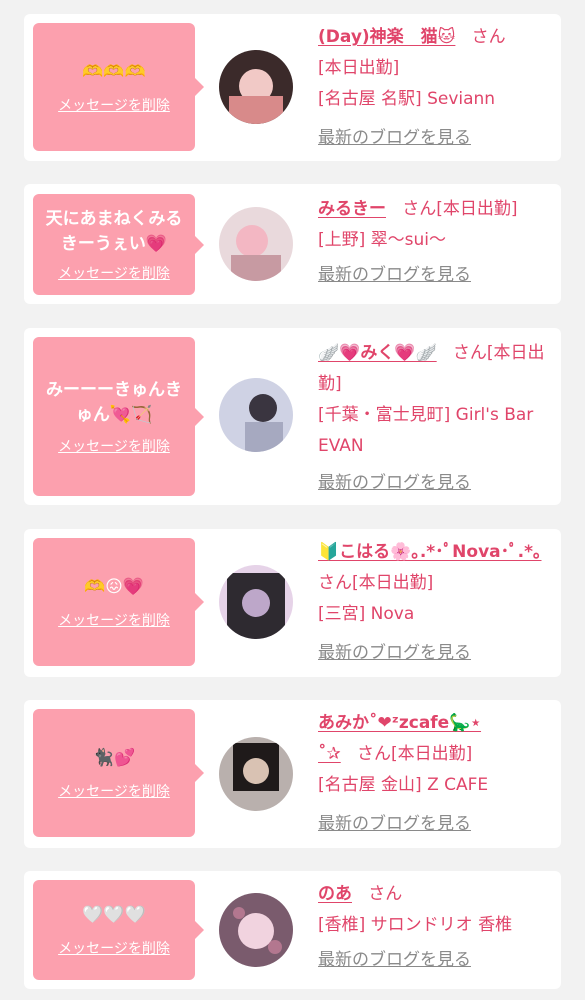  I want to click on girl-name-link: みるきー, so click(352, 209).